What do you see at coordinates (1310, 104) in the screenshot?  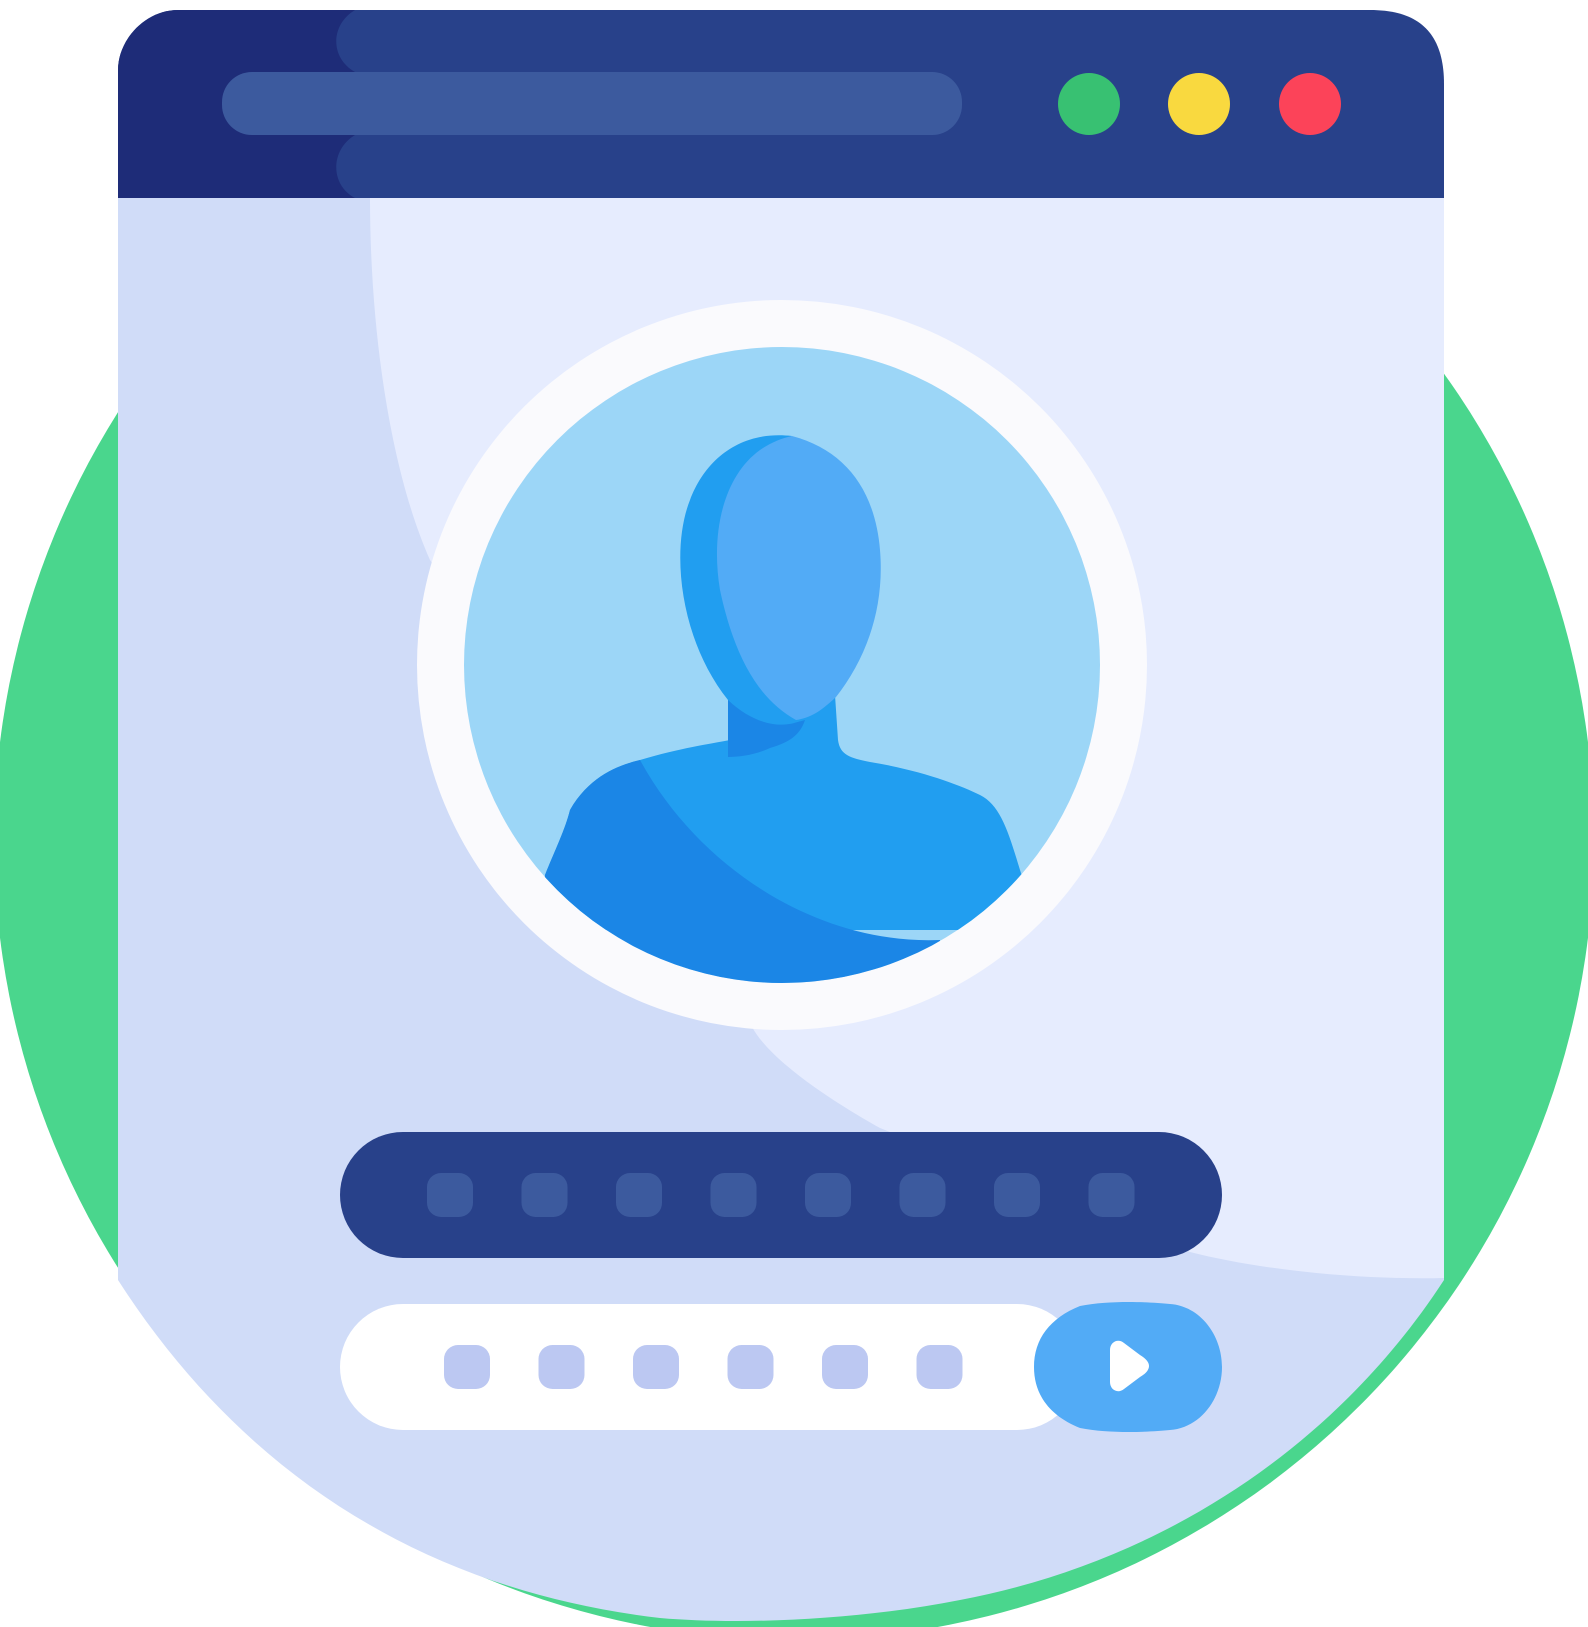 I see `window-close-button` at bounding box center [1310, 104].